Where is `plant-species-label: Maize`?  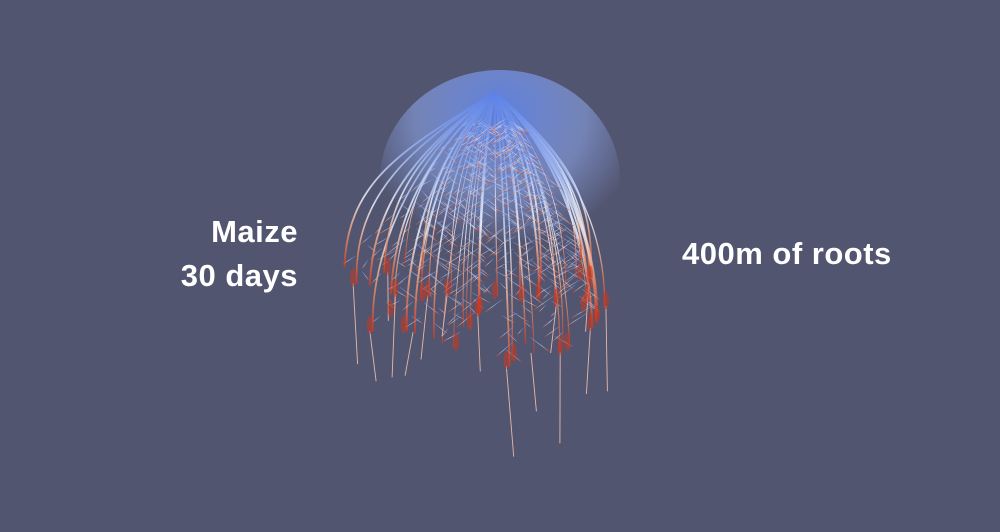
plant-species-label: Maize is located at coordinates (254, 231).